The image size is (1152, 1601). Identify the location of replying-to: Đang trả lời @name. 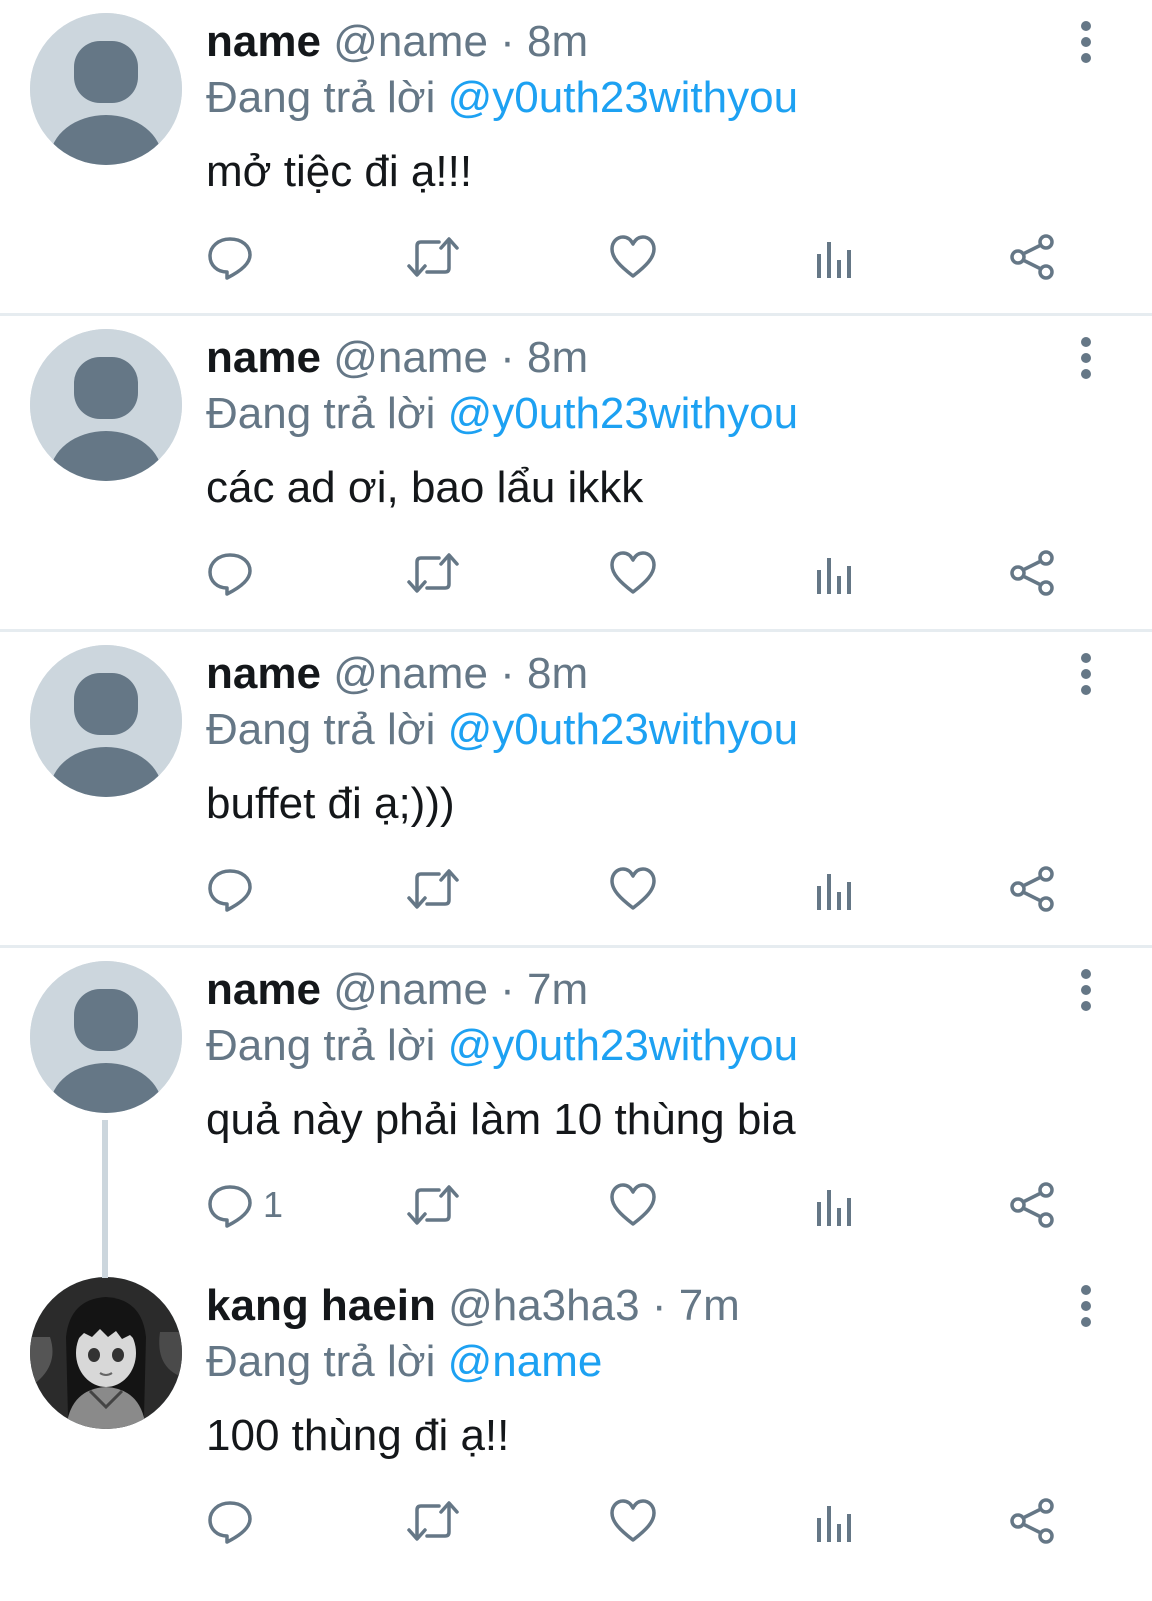
(649, 1362).